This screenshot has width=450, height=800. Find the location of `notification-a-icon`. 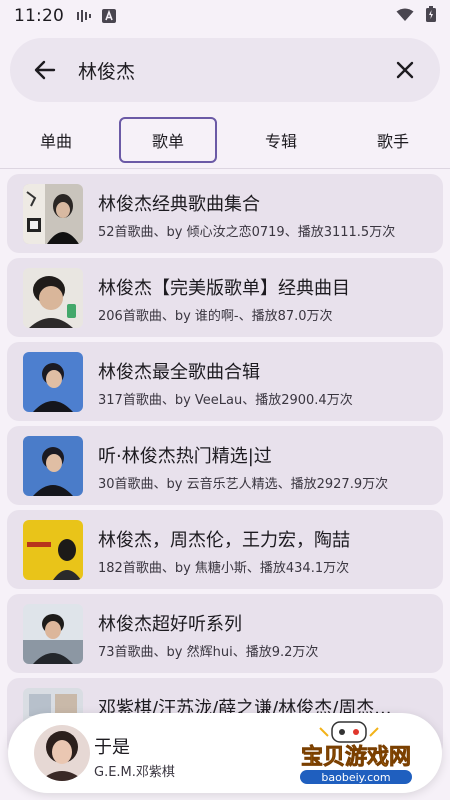

notification-a-icon is located at coordinates (109, 16).